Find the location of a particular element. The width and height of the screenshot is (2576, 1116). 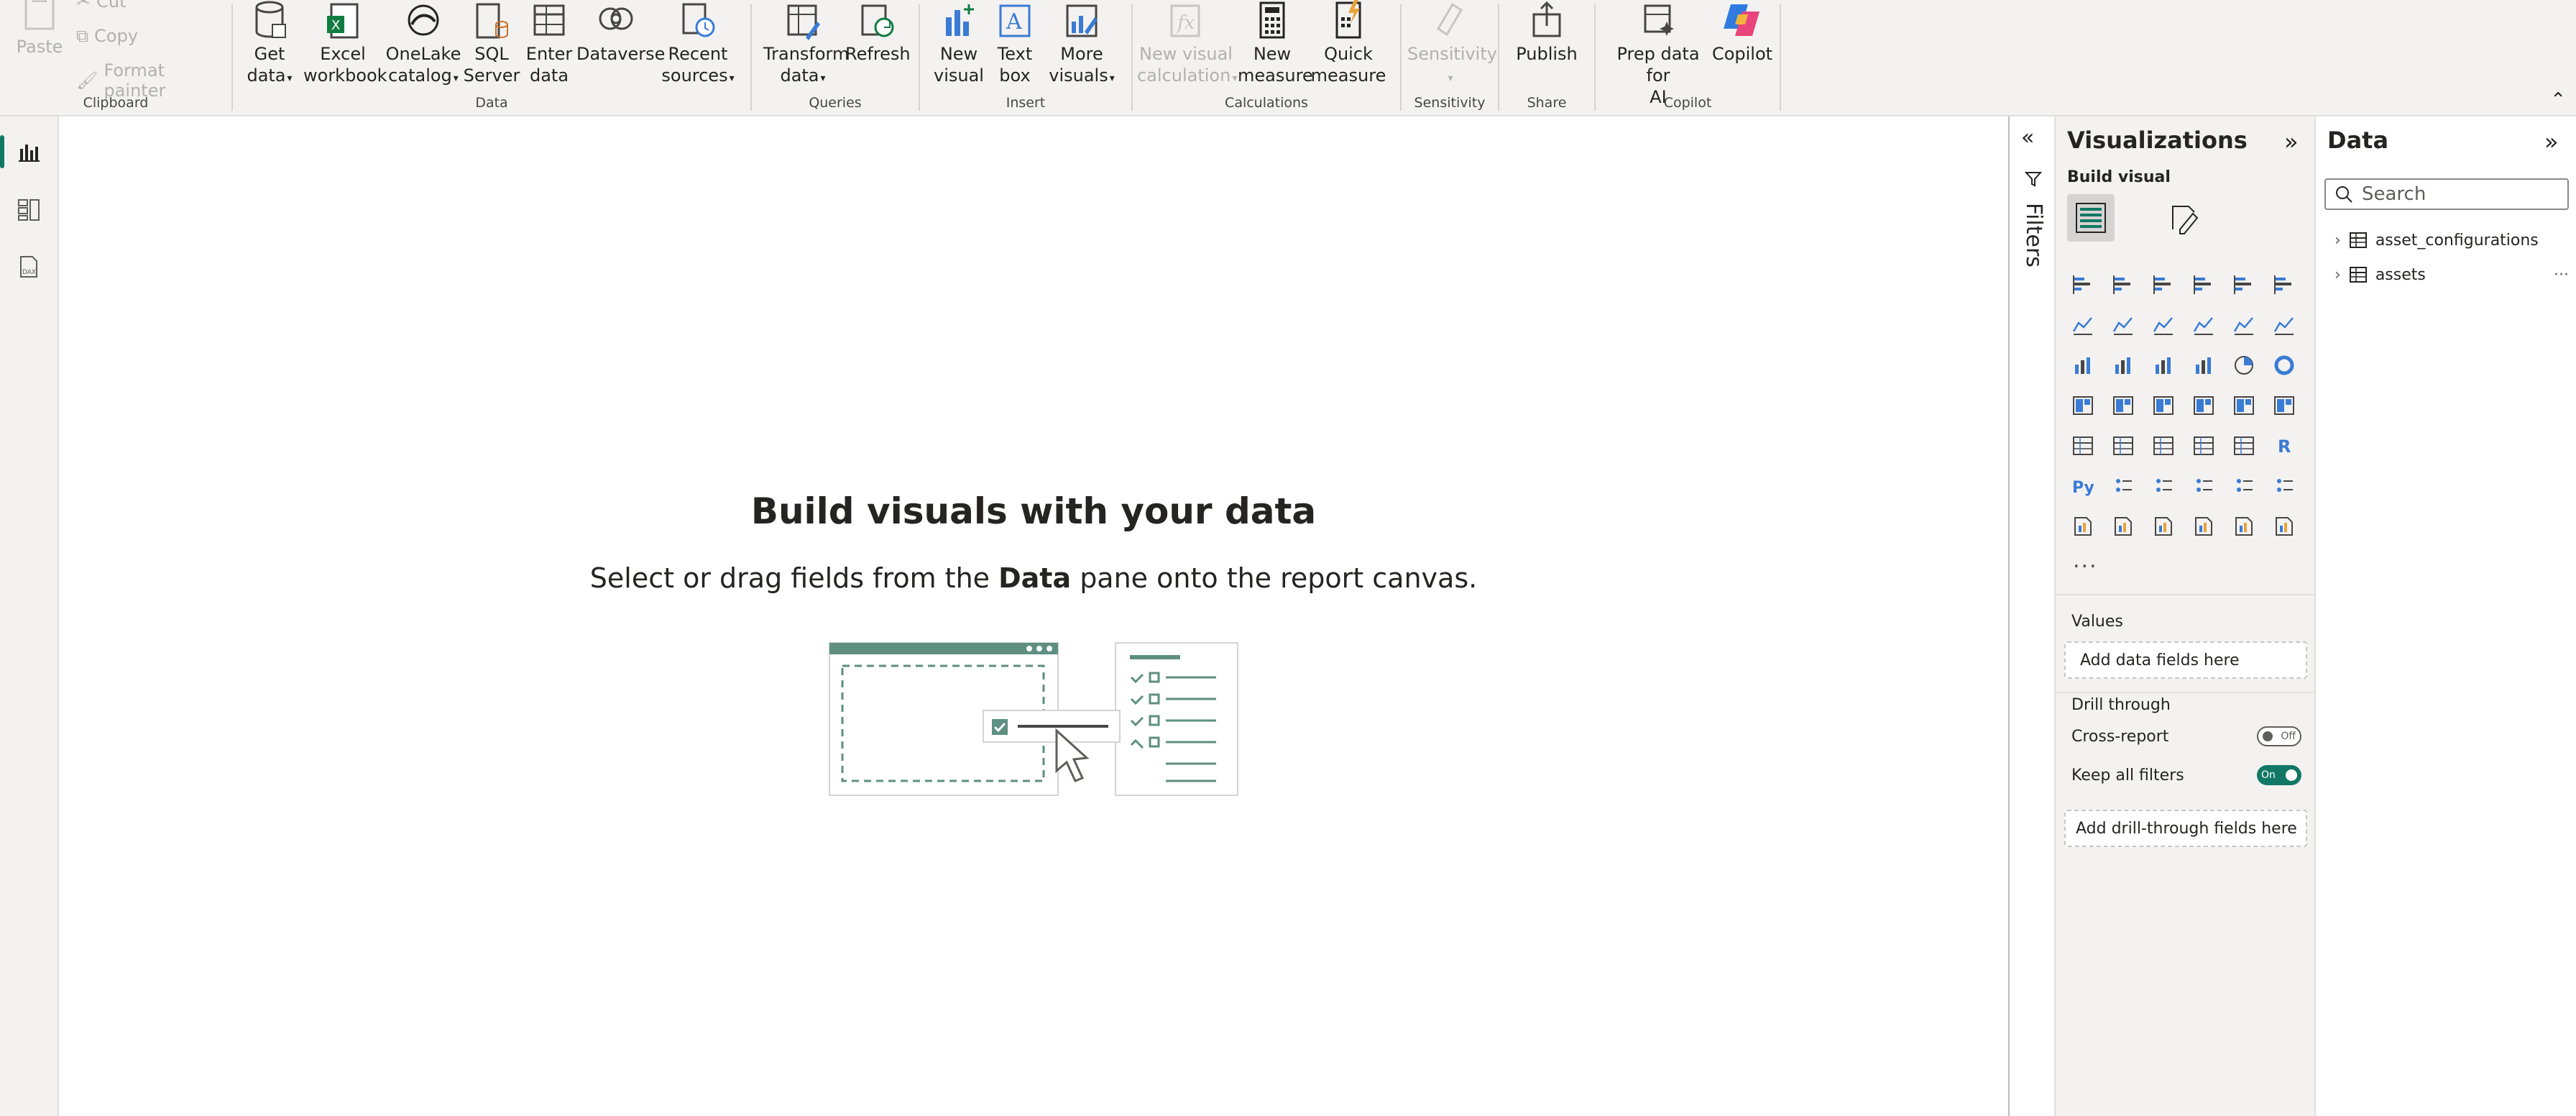

keep-filters-toggle: On is located at coordinates (2279, 775).